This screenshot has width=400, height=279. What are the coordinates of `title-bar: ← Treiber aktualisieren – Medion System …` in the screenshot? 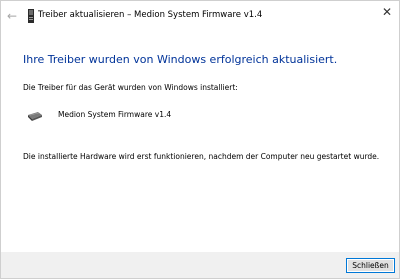 It's located at (200, 16).